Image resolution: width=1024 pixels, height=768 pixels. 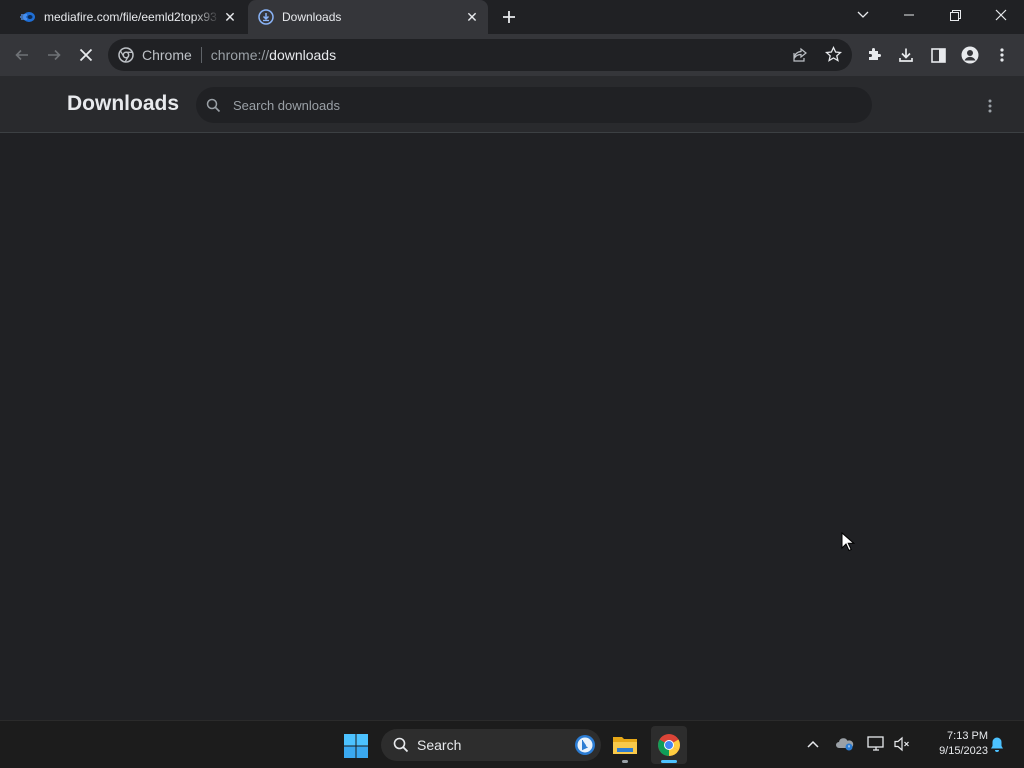 I want to click on network-tray-icon, so click(x=876, y=744).